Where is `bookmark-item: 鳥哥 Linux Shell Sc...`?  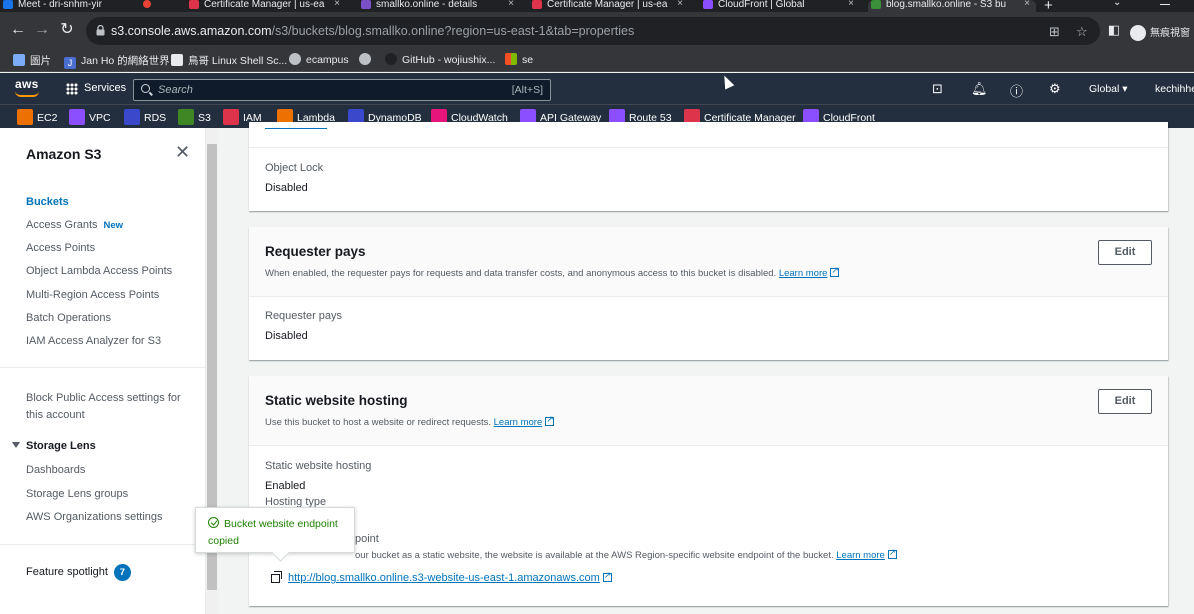 bookmark-item: 鳥哥 Linux Shell Sc... is located at coordinates (229, 60).